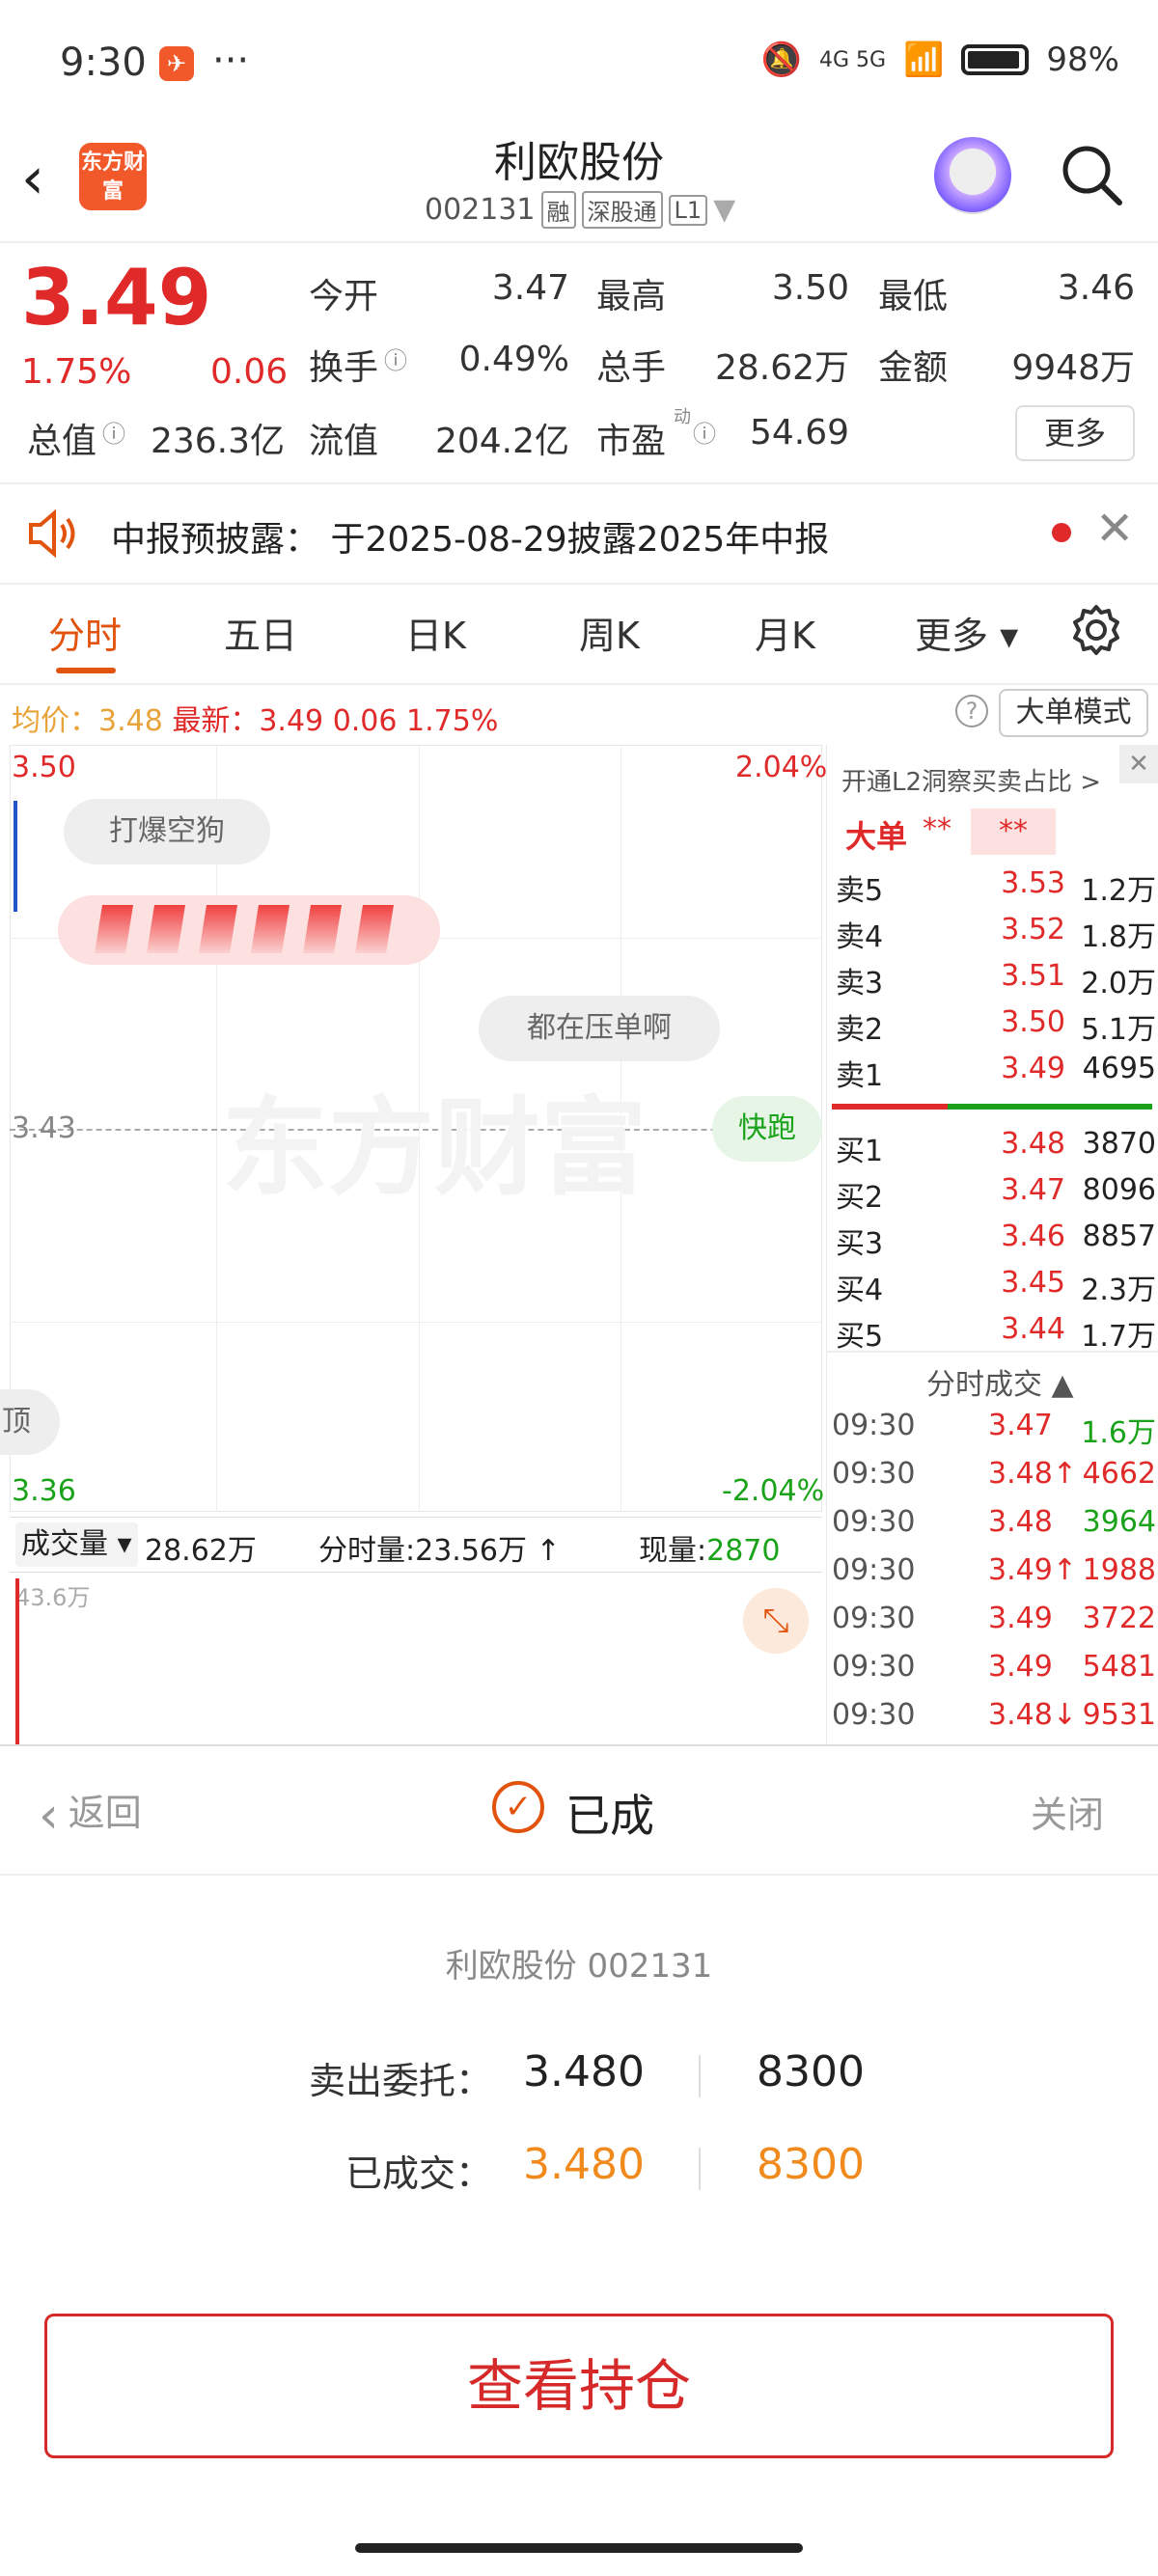  I want to click on big-order-buy: **, so click(937, 829).